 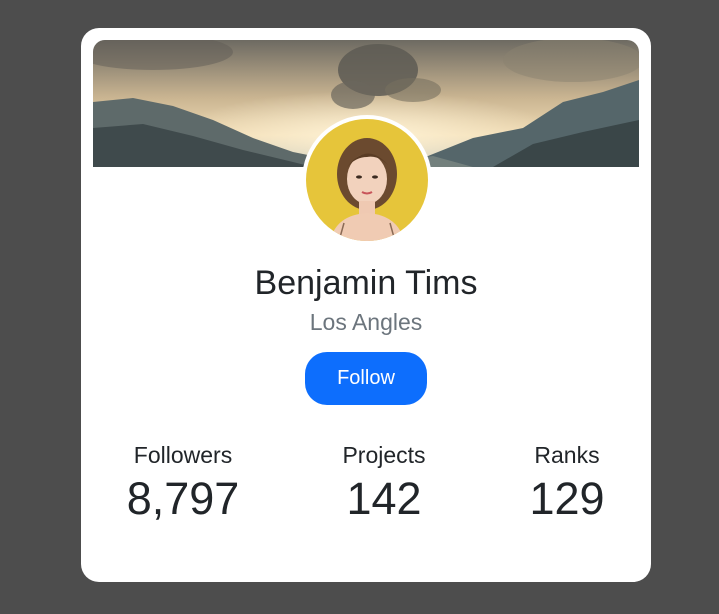 I want to click on stat-ranks: Ranks 129, so click(x=567, y=483).